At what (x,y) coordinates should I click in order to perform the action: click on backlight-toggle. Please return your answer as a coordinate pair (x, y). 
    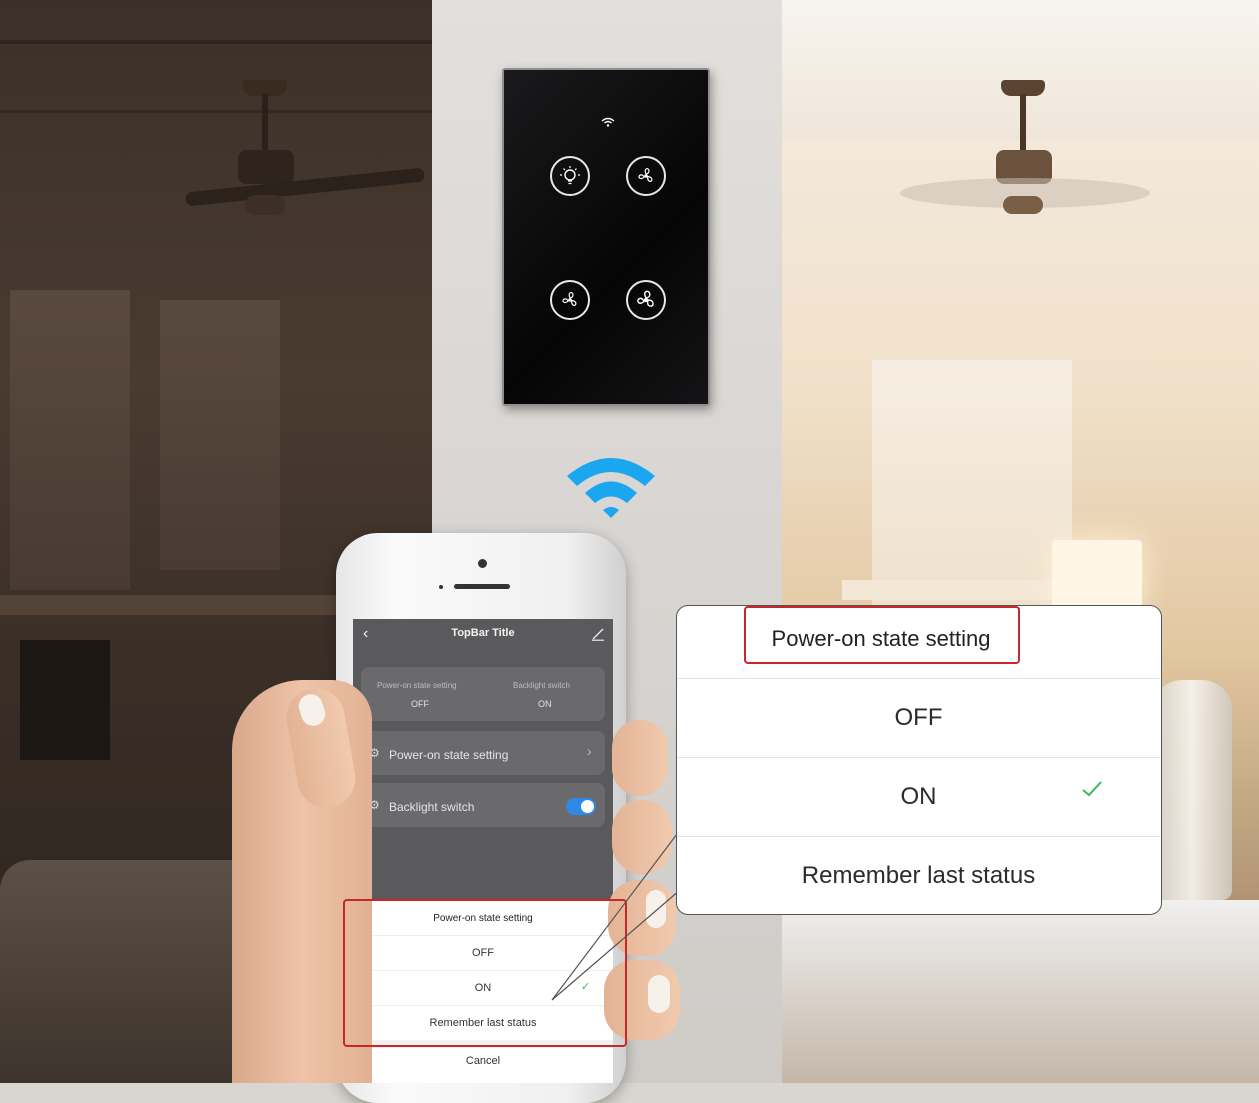
    Looking at the image, I should click on (581, 806).